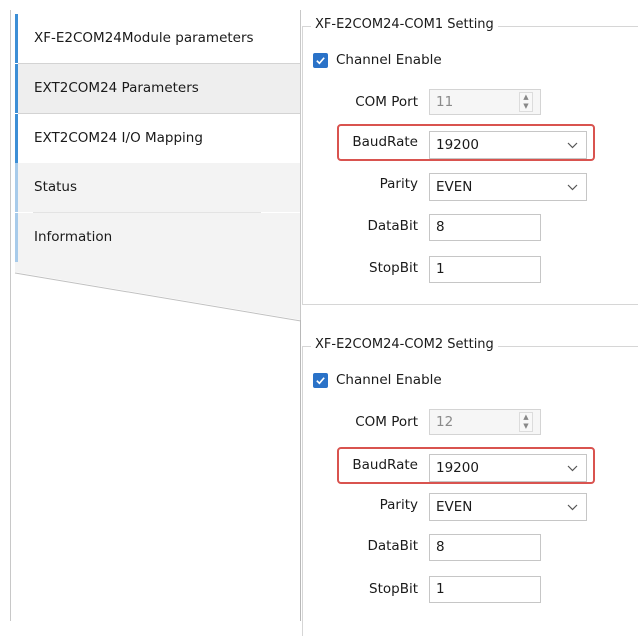 The width and height of the screenshot is (638, 636). What do you see at coordinates (485, 422) in the screenshot?
I see `com-port-spinbox: 12 ▲ ▼` at bounding box center [485, 422].